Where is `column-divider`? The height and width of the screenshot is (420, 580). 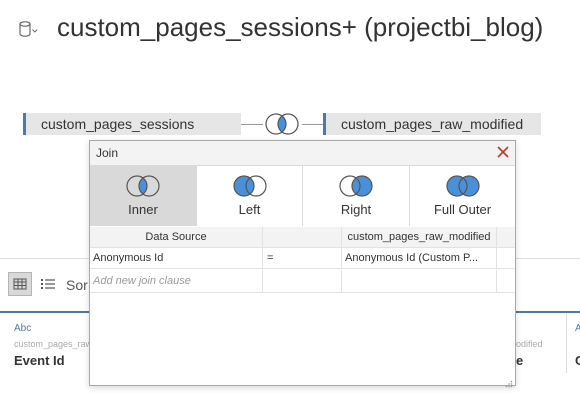 column-divider is located at coordinates (566, 343).